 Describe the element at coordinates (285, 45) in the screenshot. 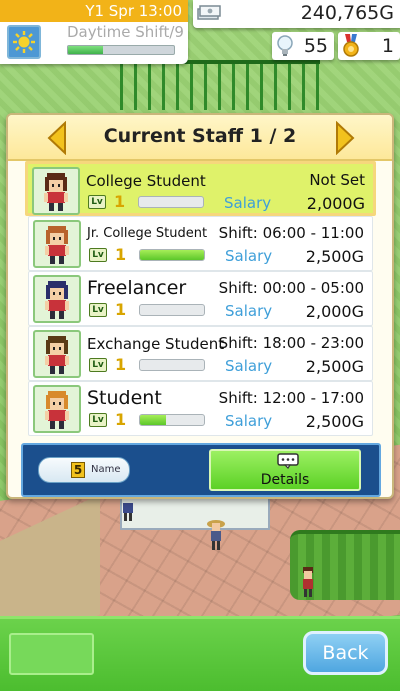

I see `lightbulb-icon` at that location.